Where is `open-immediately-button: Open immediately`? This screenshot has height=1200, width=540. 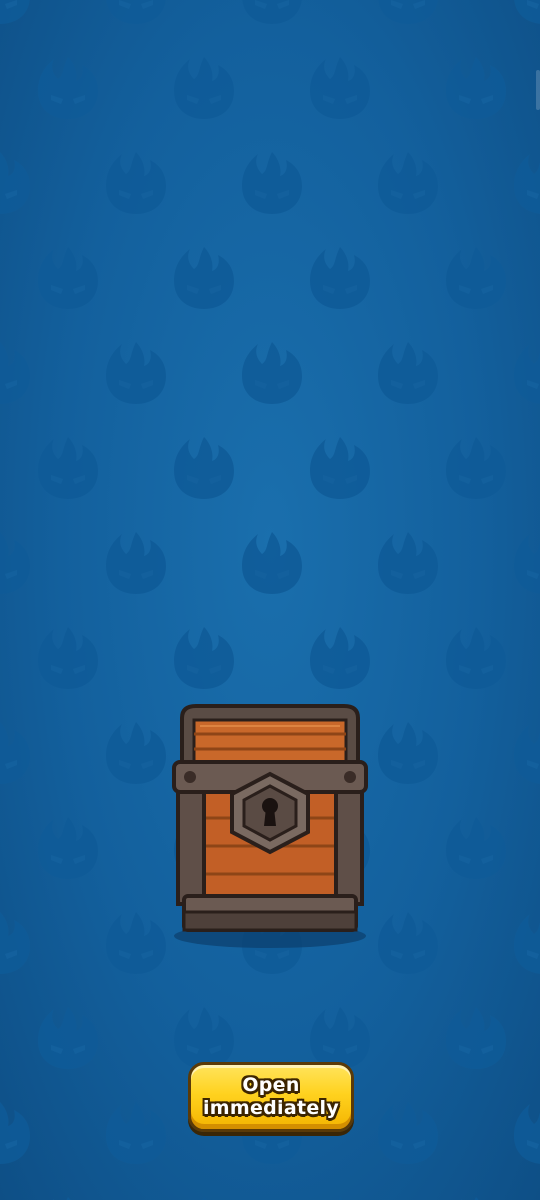
open-immediately-button: Open immediately is located at coordinates (271, 1097).